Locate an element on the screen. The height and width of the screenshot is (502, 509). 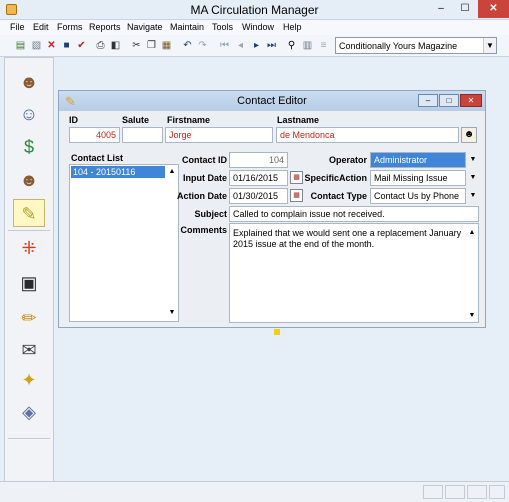
menu-edit: Edit is located at coordinates (41, 27).